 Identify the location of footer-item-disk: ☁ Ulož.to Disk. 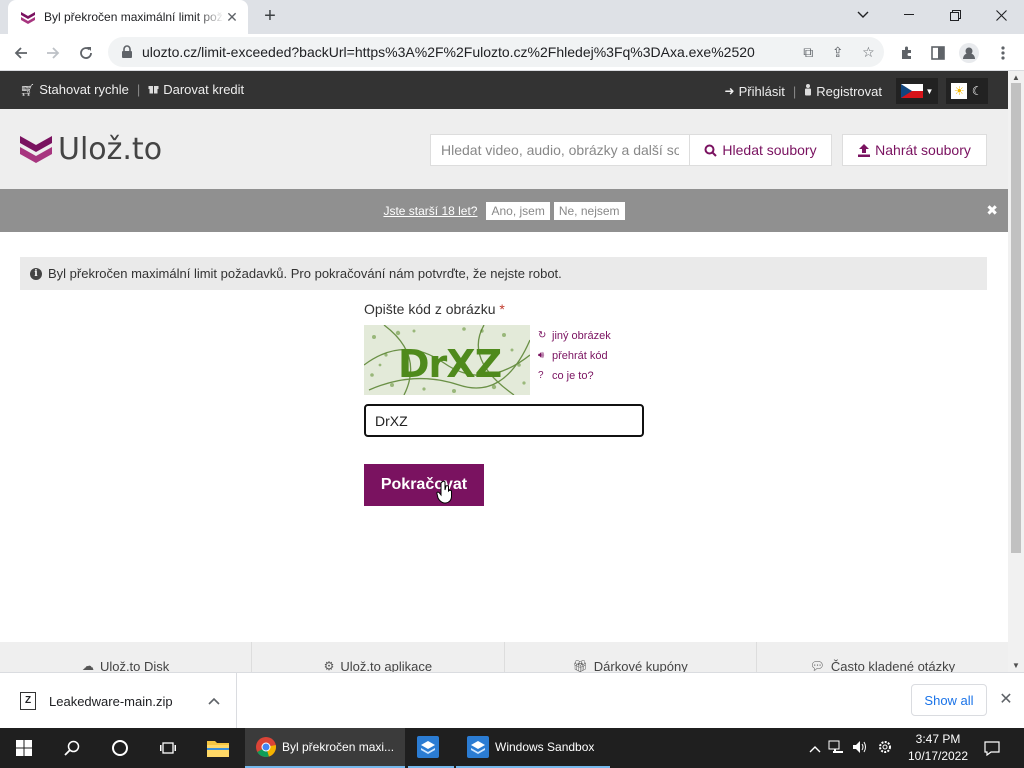
(126, 657).